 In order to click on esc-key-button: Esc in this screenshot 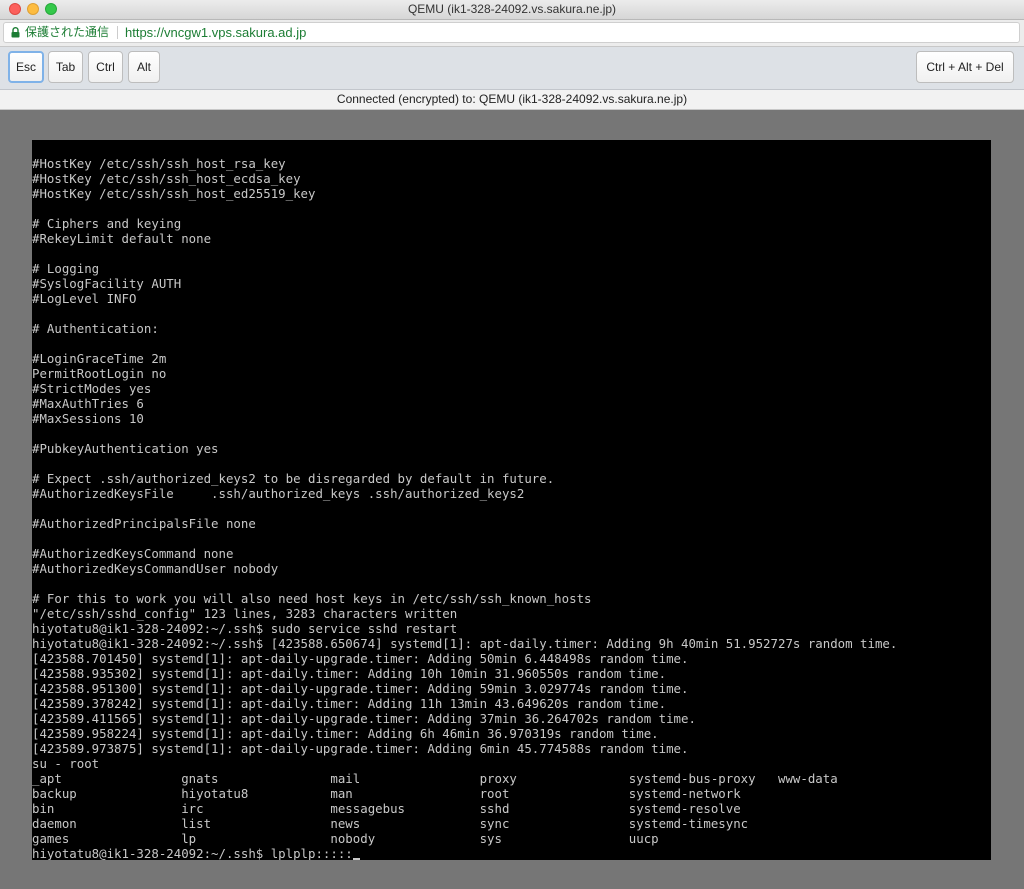, I will do `click(26, 67)`.